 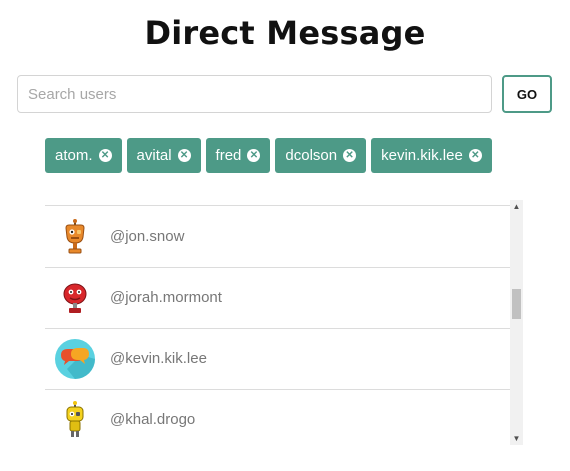 I want to click on username: @kevin.kik.lee, so click(x=158, y=358).